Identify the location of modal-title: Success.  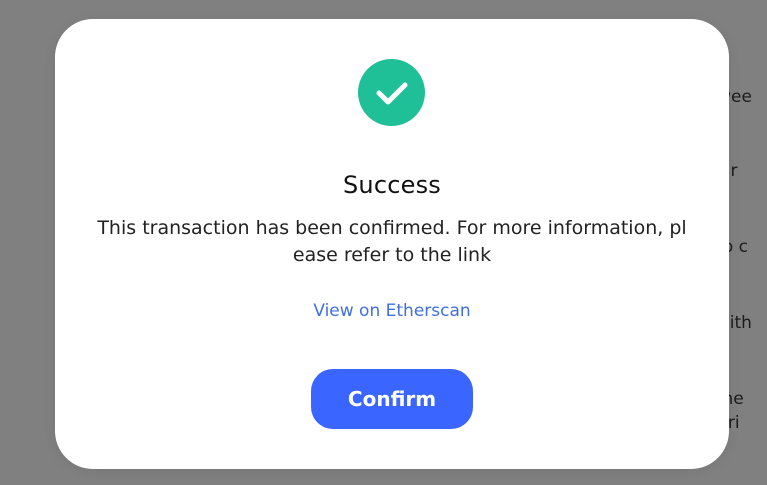
(391, 185).